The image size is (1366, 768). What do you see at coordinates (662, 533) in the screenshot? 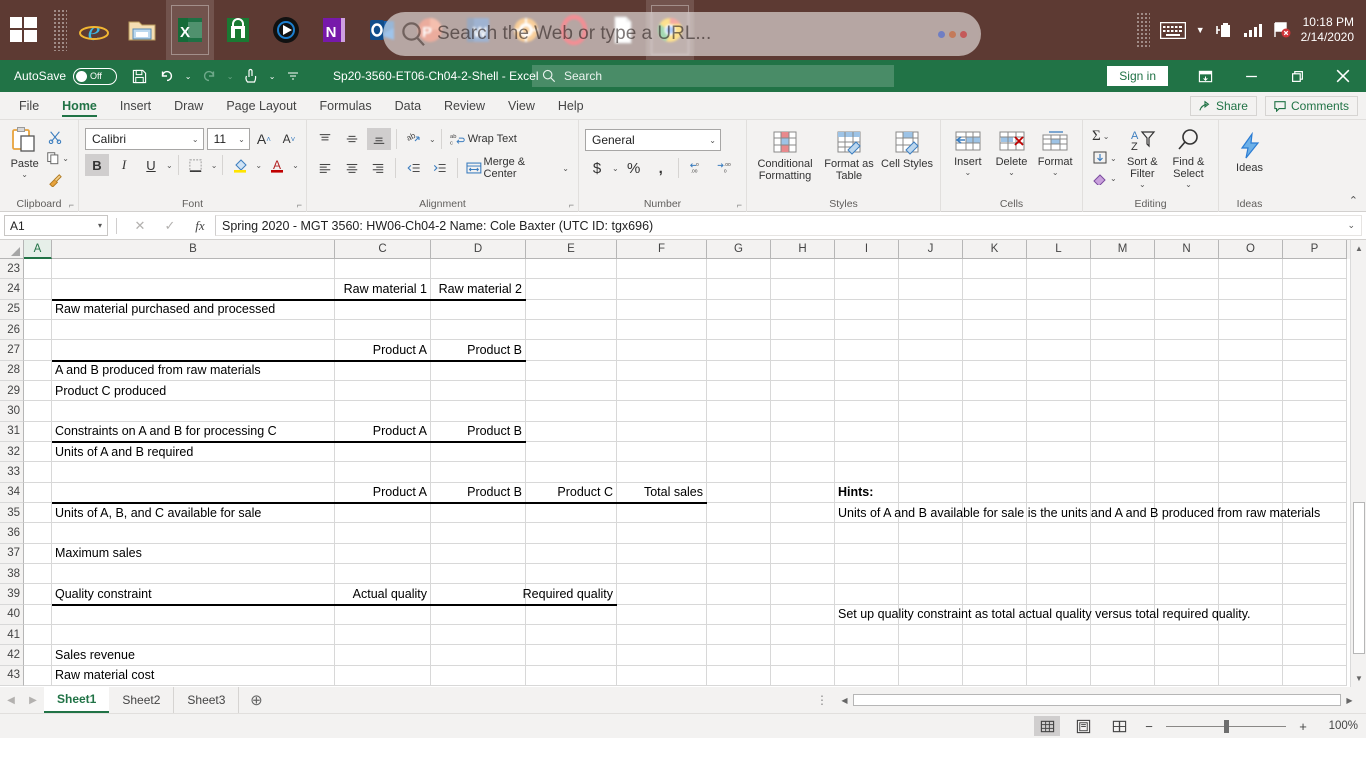
I see `cell-F36` at bounding box center [662, 533].